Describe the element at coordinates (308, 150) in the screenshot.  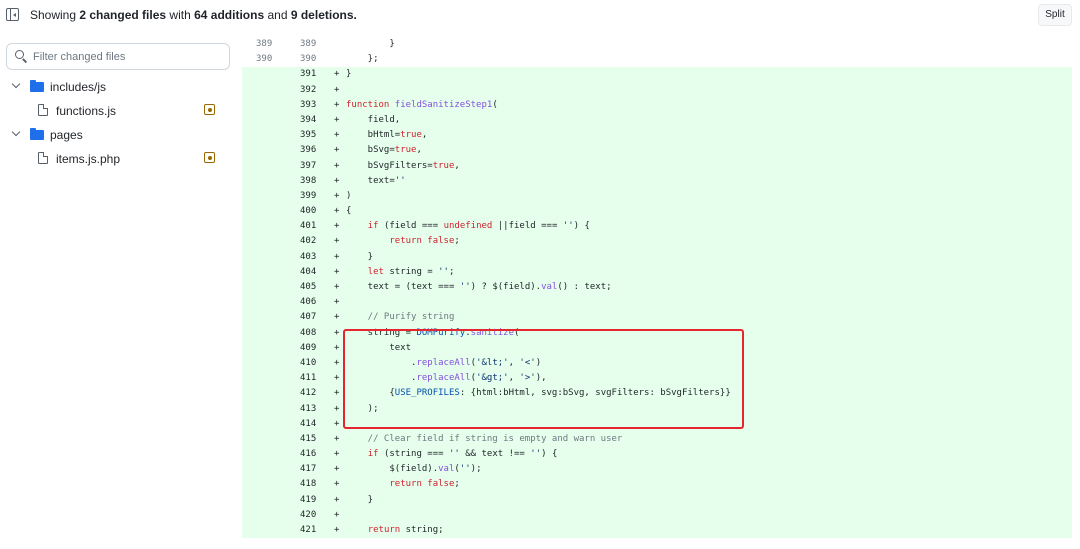
I see `new-line-number-text: 396` at that location.